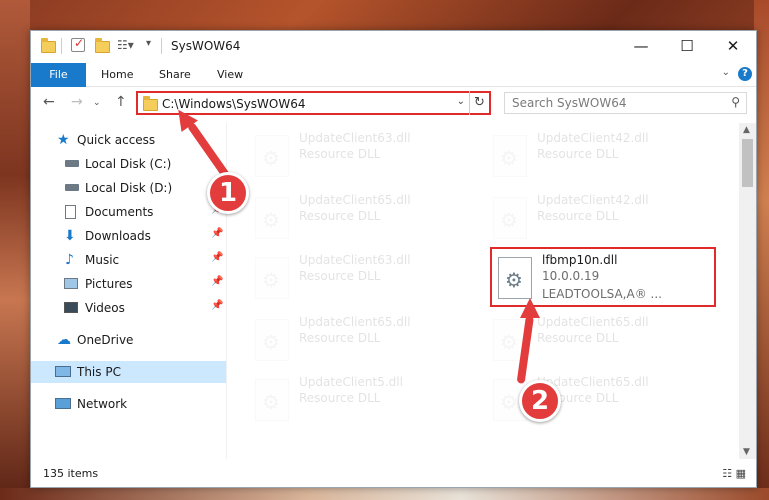 The image size is (769, 500). Describe the element at coordinates (128, 308) in the screenshot. I see `sidebar-item-videos: Videos 📌` at that location.